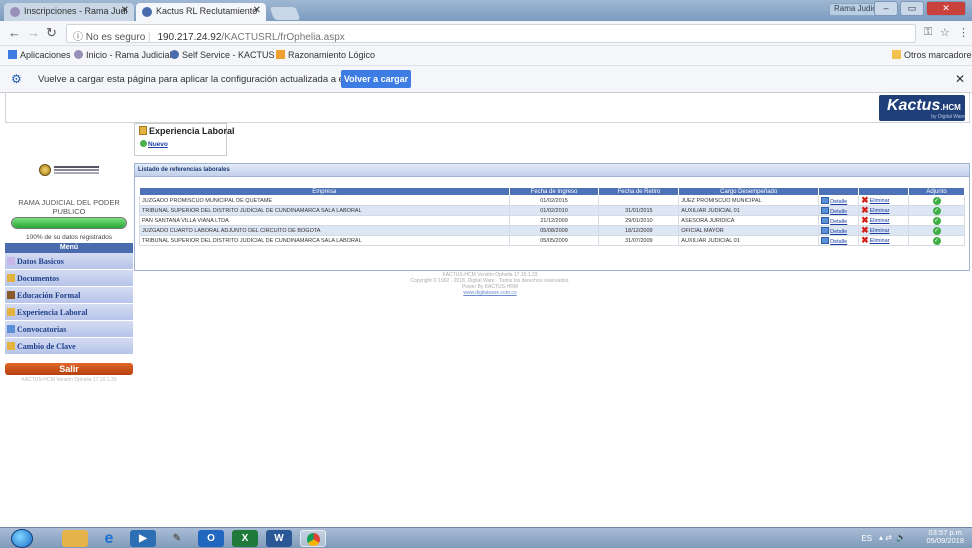 The height and width of the screenshot is (548, 972). I want to click on chrome-icon, so click(313, 538).